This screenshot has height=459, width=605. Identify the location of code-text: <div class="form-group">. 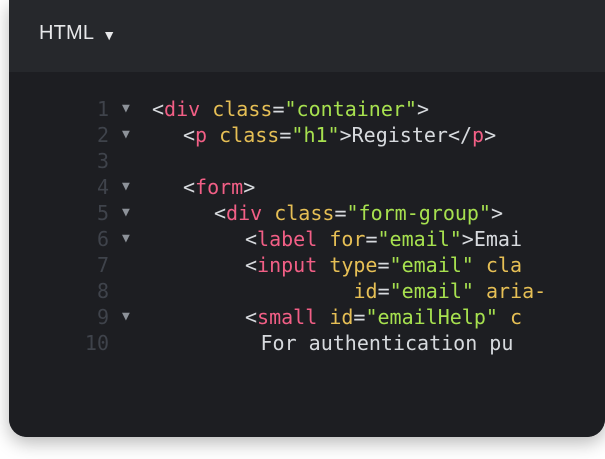
(358, 213).